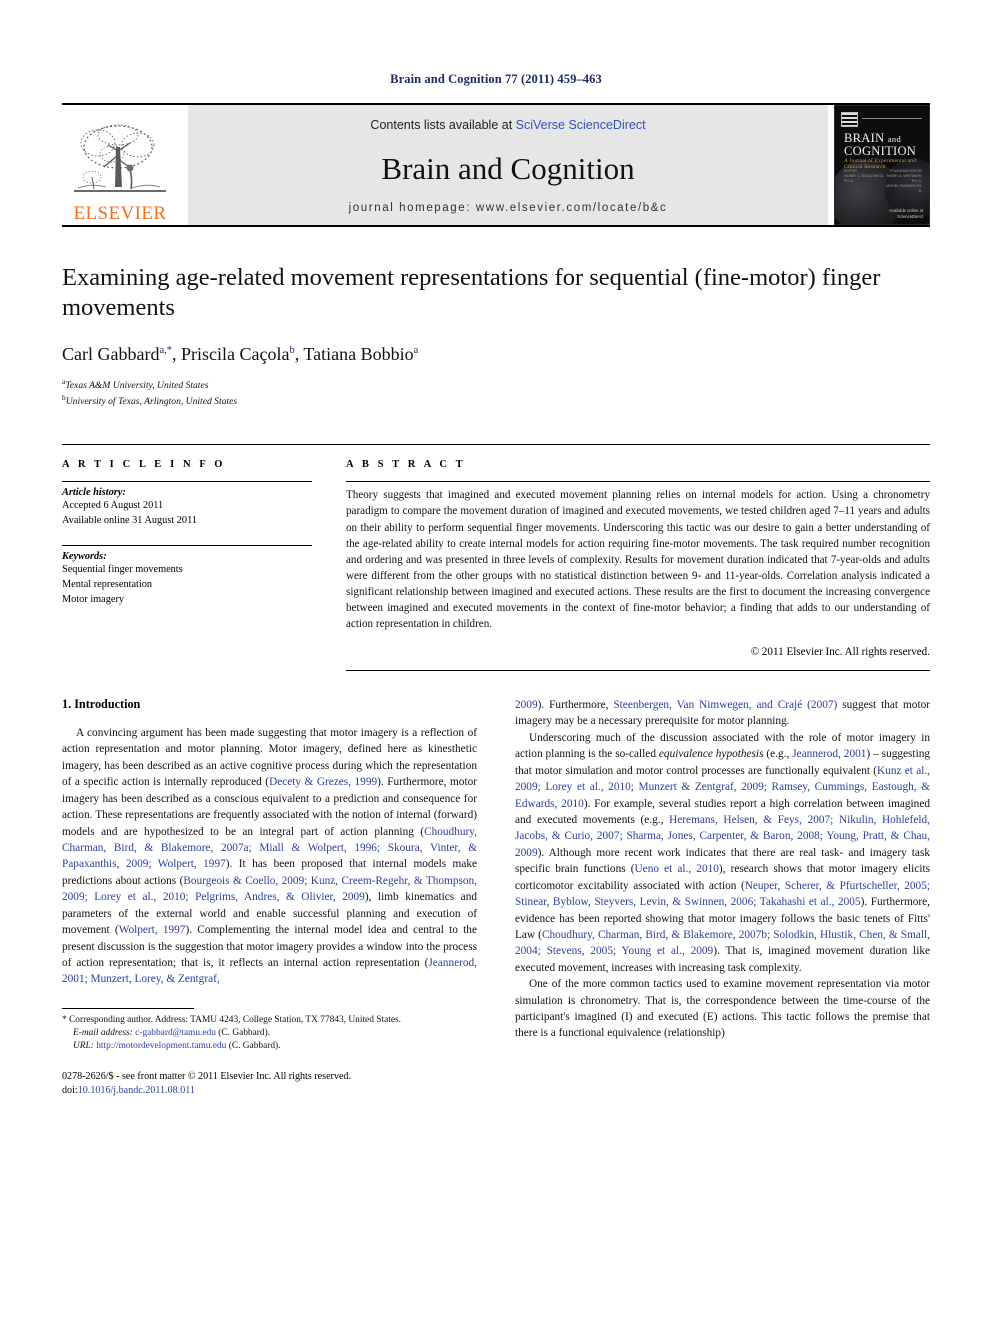 This screenshot has width=992, height=1323. I want to click on url-link: http://motordevelopment.tamu.edu, so click(161, 1046).